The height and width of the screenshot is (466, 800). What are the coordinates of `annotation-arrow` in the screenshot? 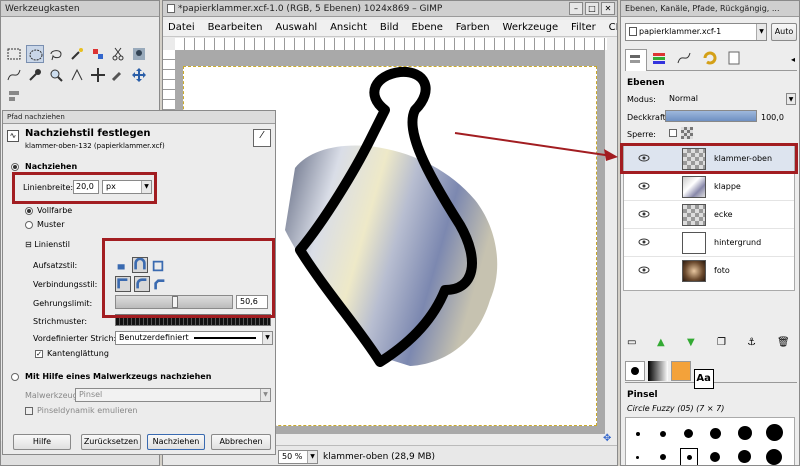 It's located at (536, 146).